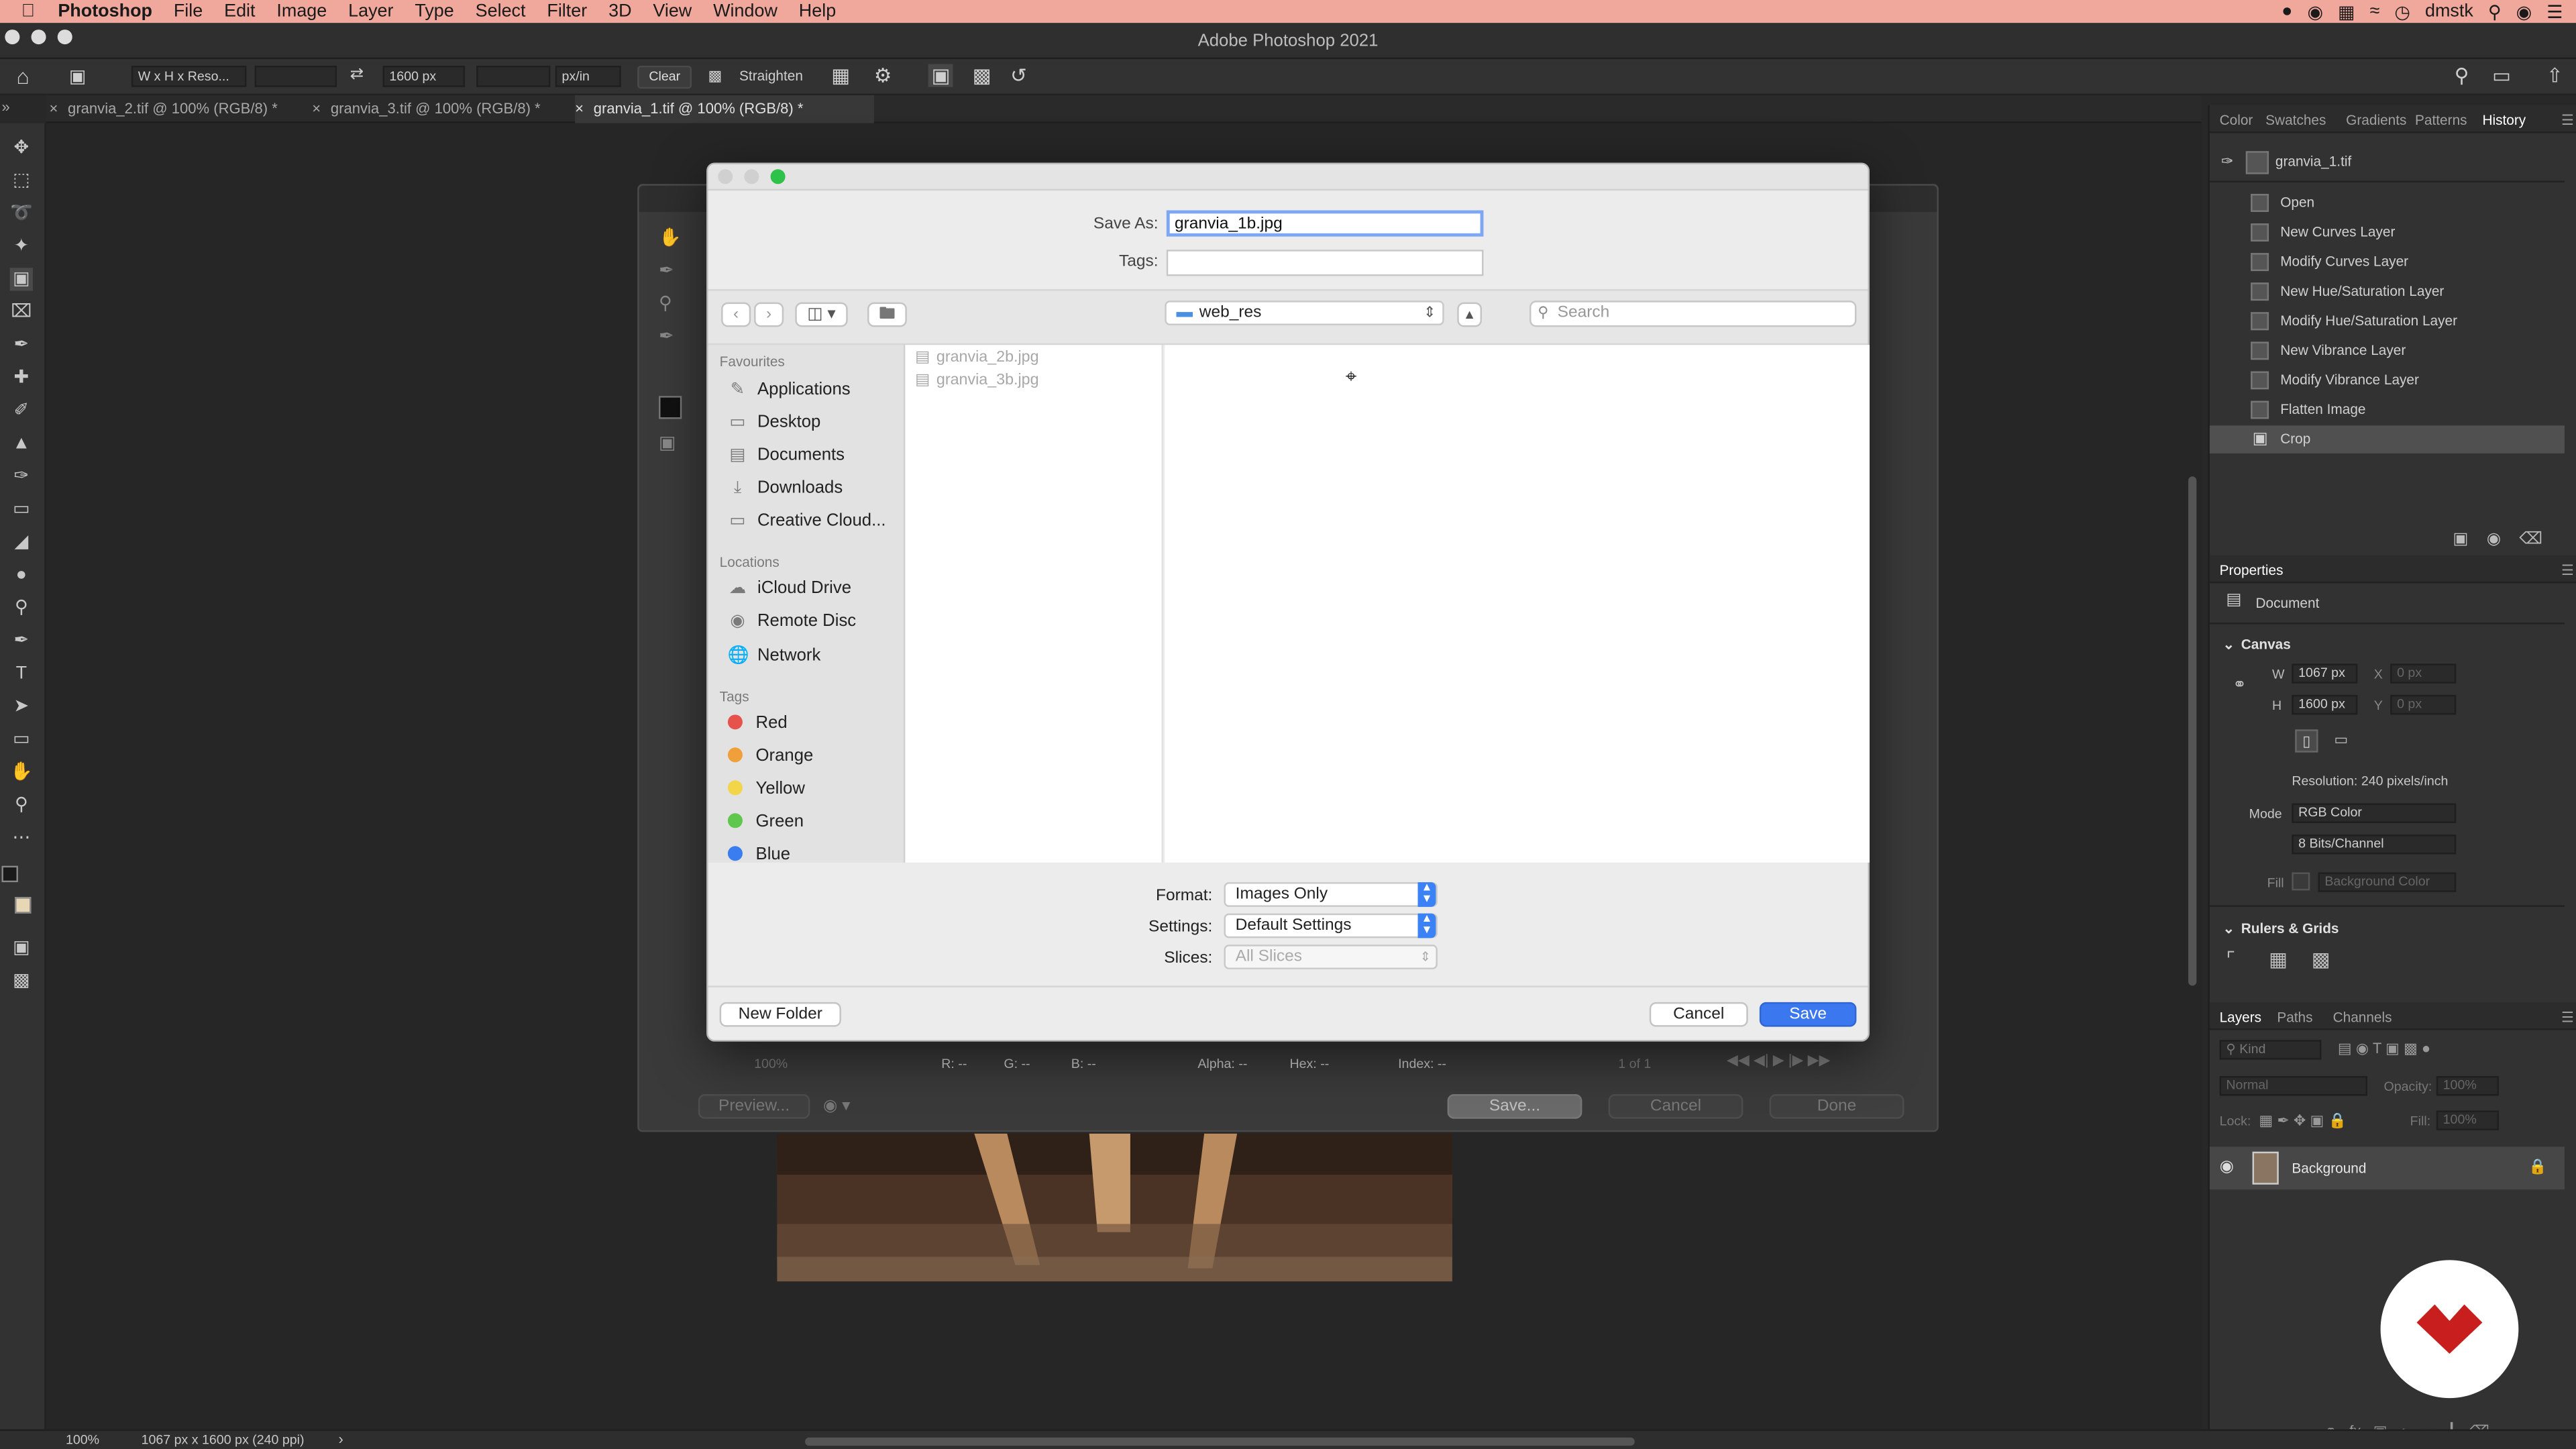  What do you see at coordinates (672, 11) in the screenshot?
I see `menu-view: View` at bounding box center [672, 11].